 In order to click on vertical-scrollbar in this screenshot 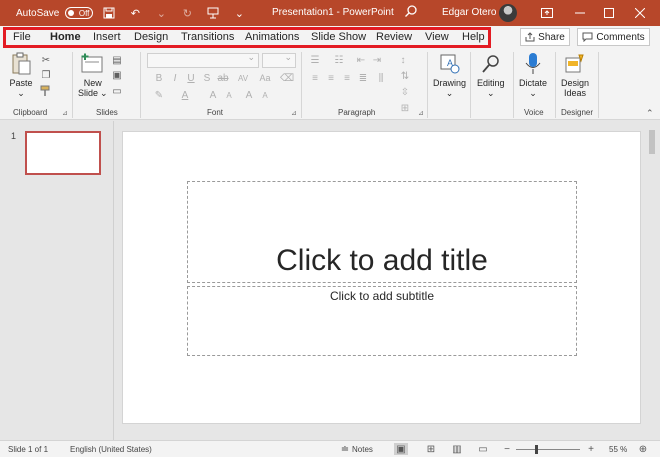, I will do `click(652, 282)`.